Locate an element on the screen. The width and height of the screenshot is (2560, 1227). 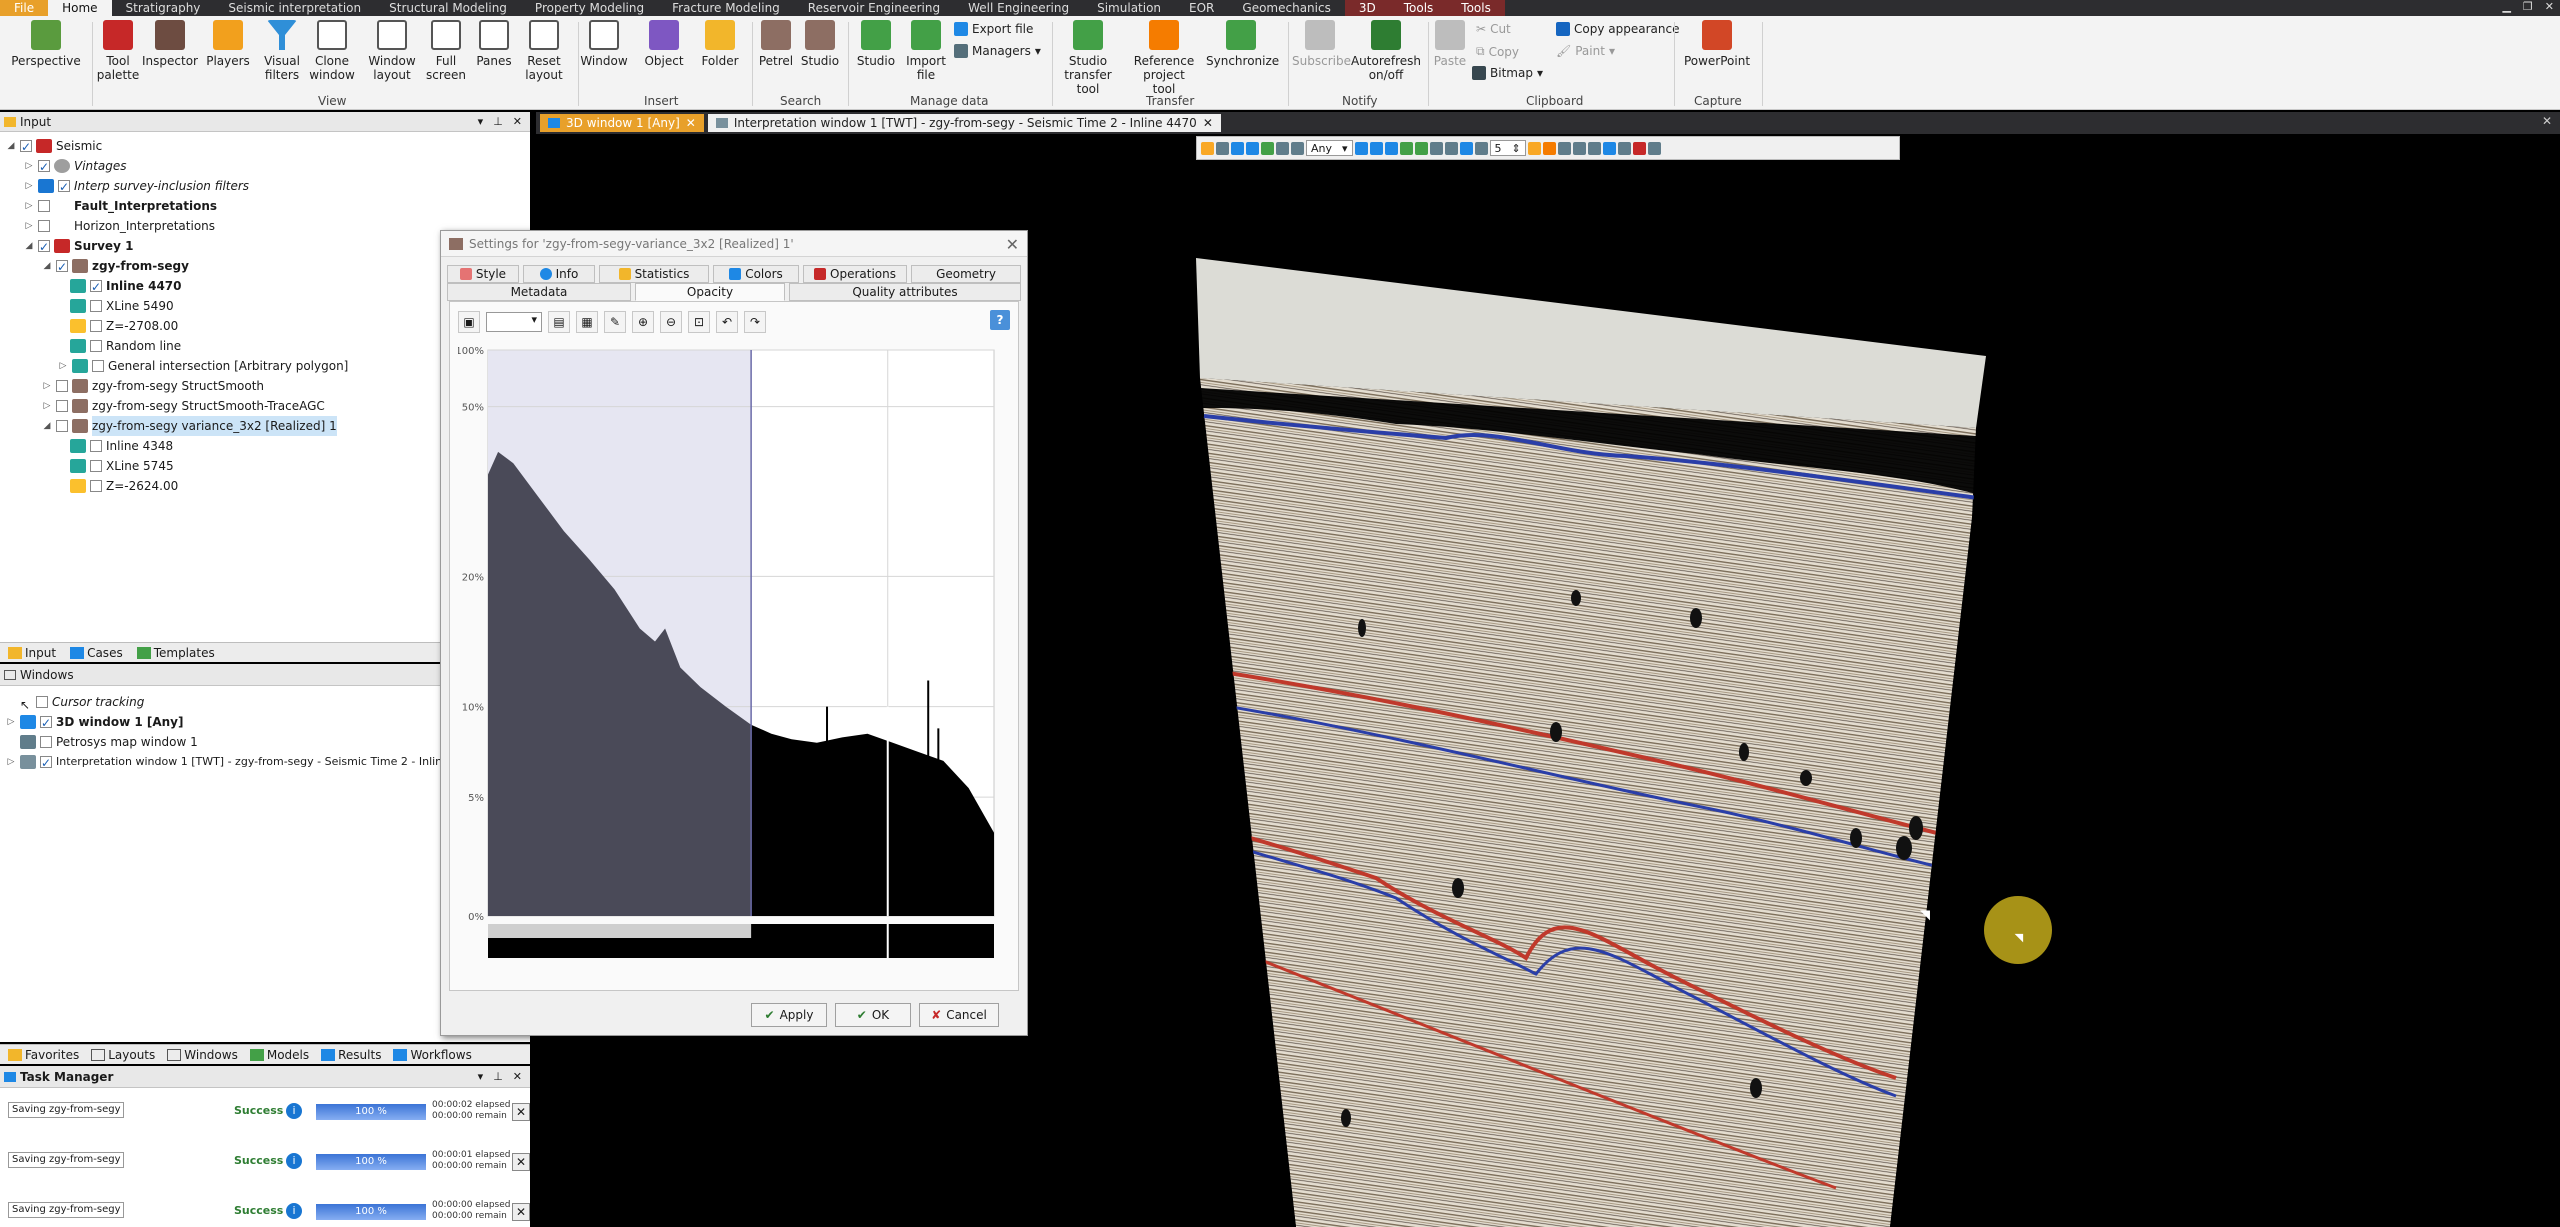
perspective-button: Perspective is located at coordinates (46, 44).